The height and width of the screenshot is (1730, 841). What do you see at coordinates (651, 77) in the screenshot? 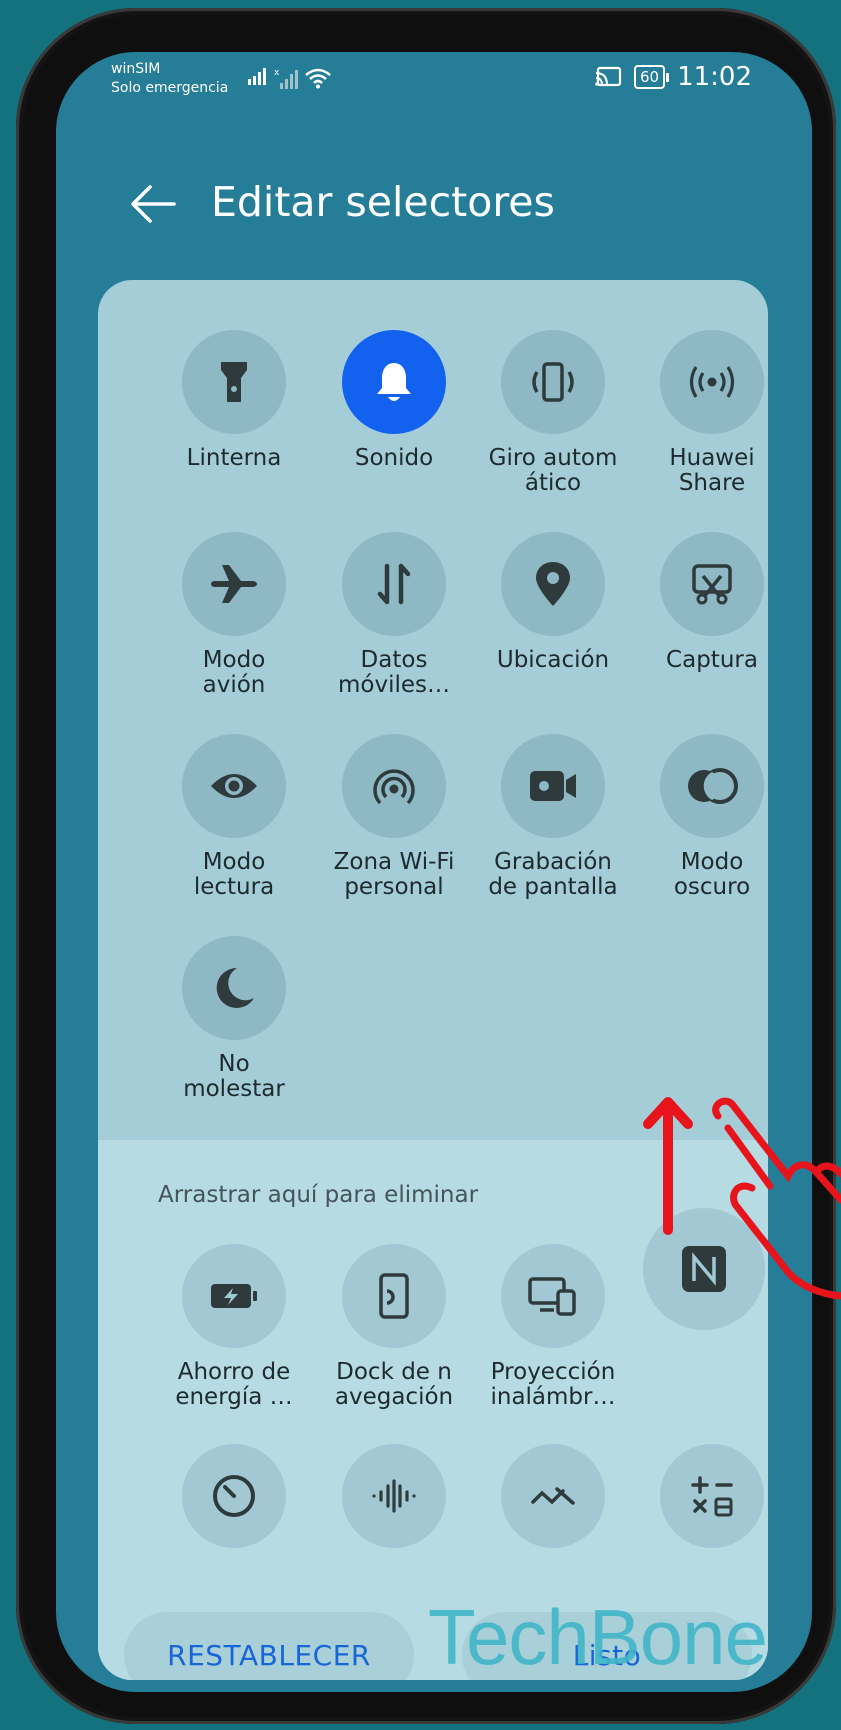
I see `battery-indicator: 60` at bounding box center [651, 77].